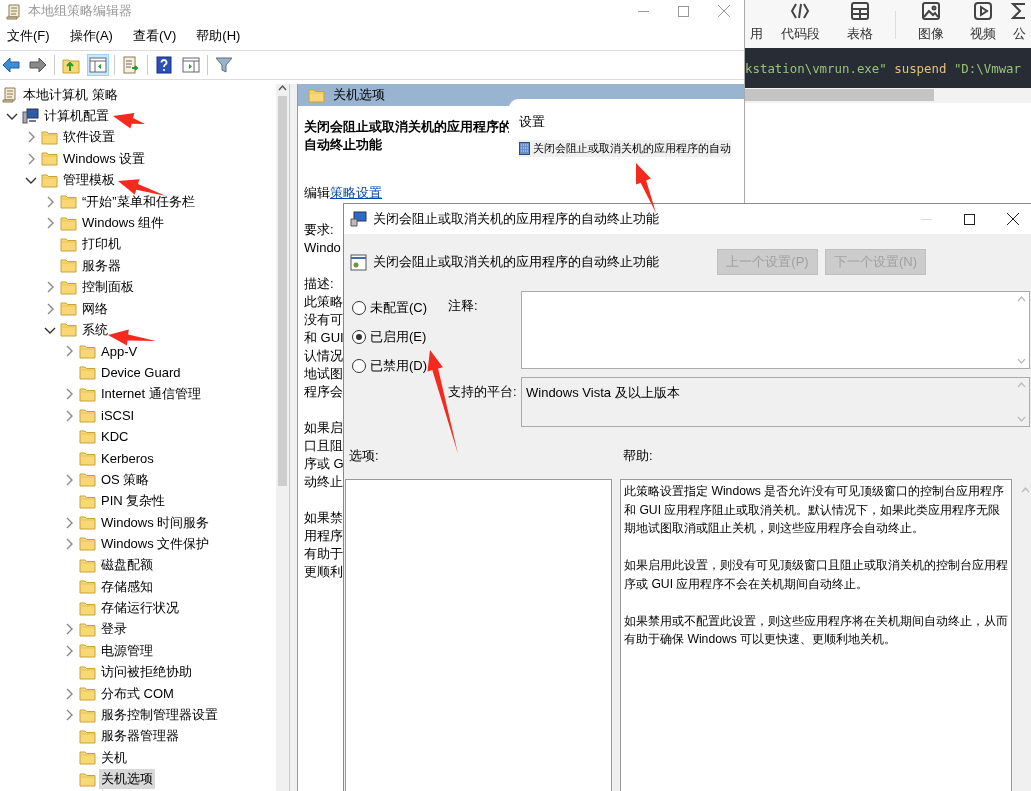  What do you see at coordinates (969, 219) in the screenshot?
I see `maximize-icon` at bounding box center [969, 219].